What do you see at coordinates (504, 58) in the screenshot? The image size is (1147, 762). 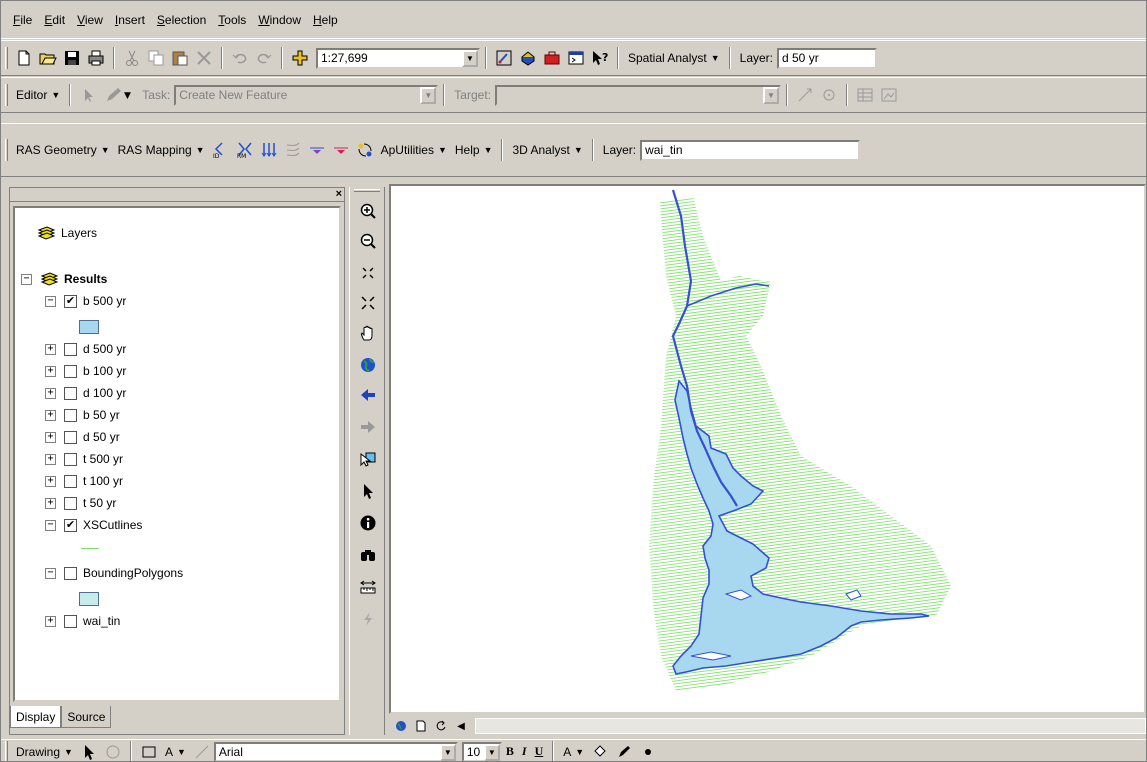 I see `editor-toolbar-icon` at bounding box center [504, 58].